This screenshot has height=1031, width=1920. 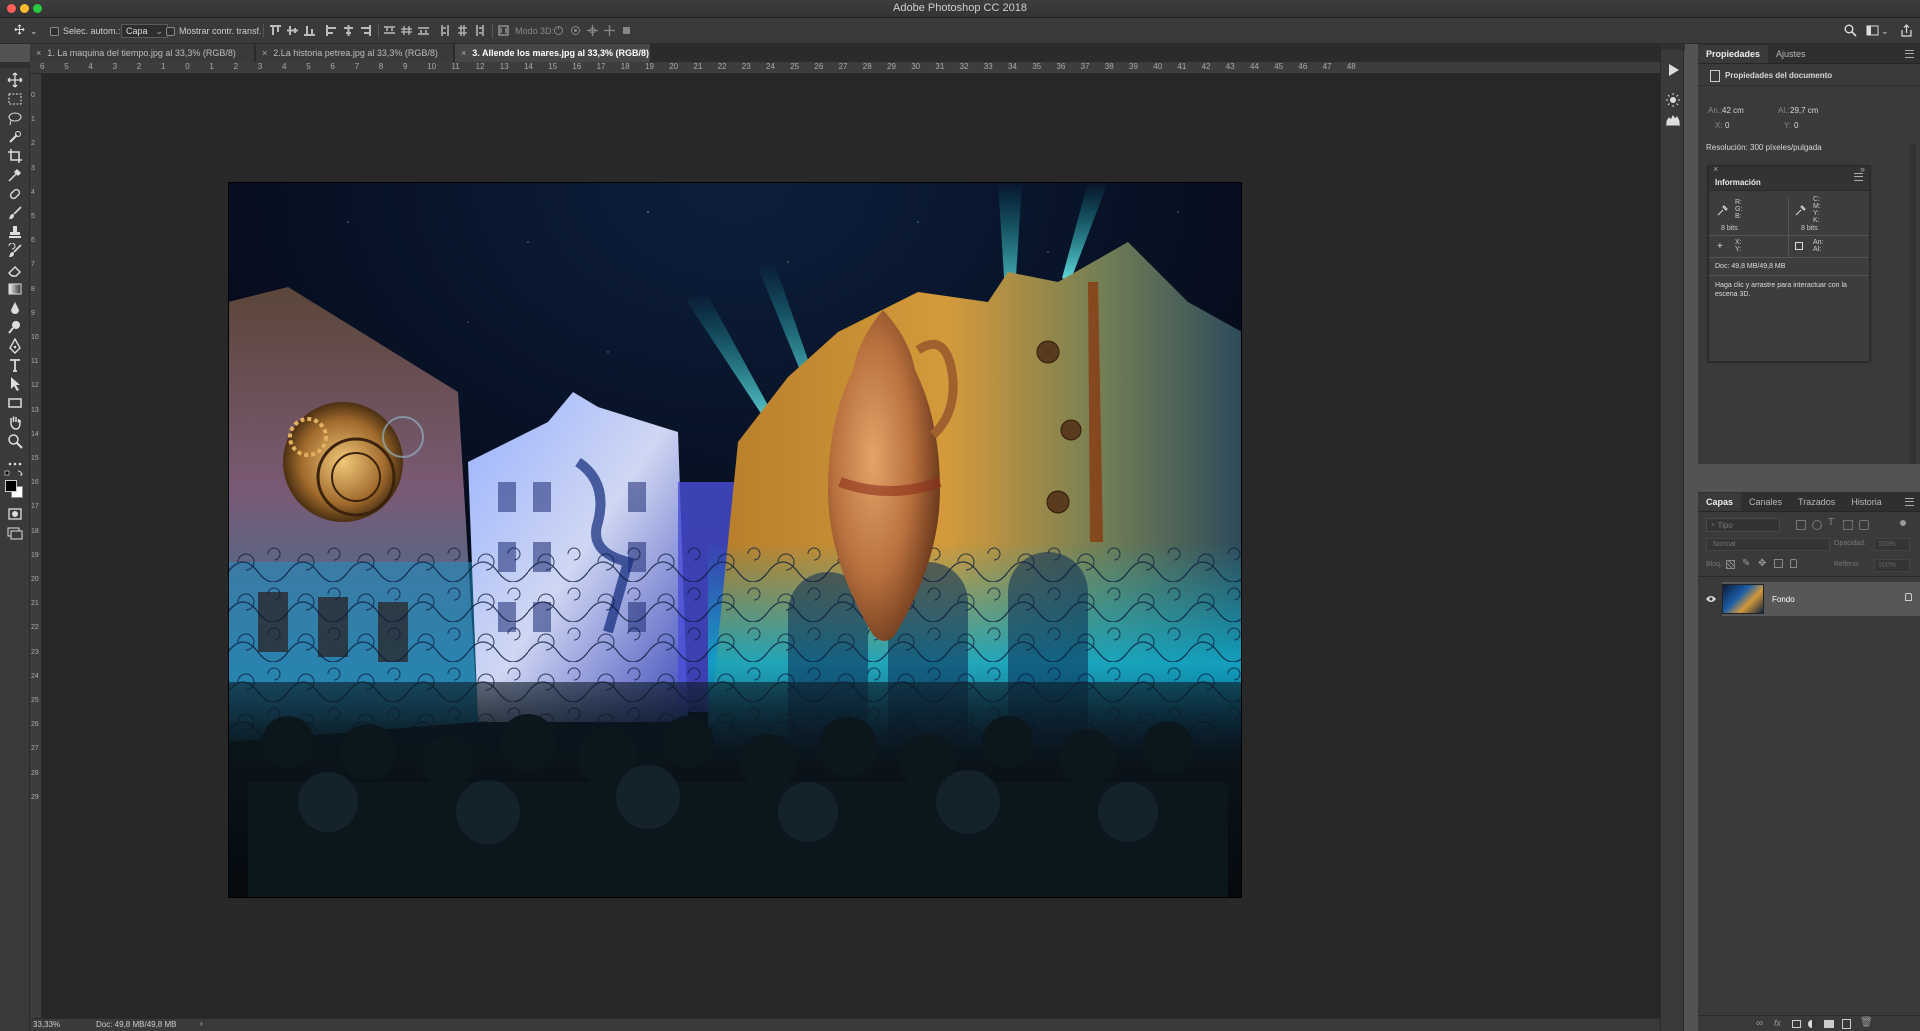 What do you see at coordinates (309, 30) in the screenshot?
I see `align-bottom-icon` at bounding box center [309, 30].